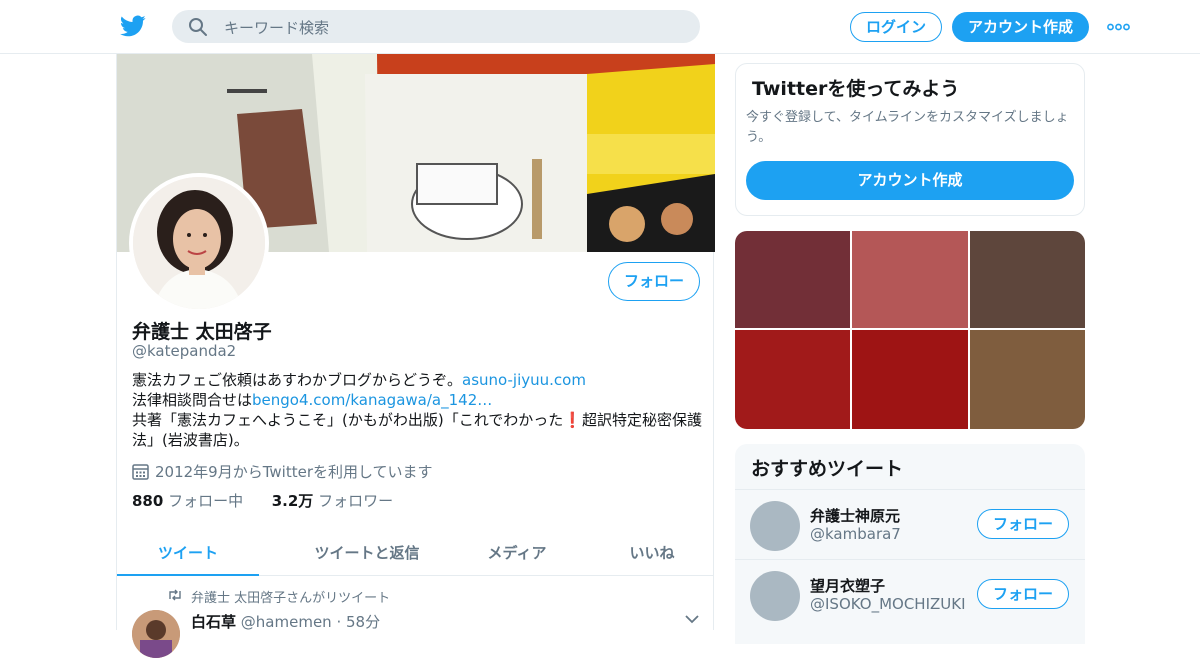  I want to click on calendar-icon, so click(140, 472).